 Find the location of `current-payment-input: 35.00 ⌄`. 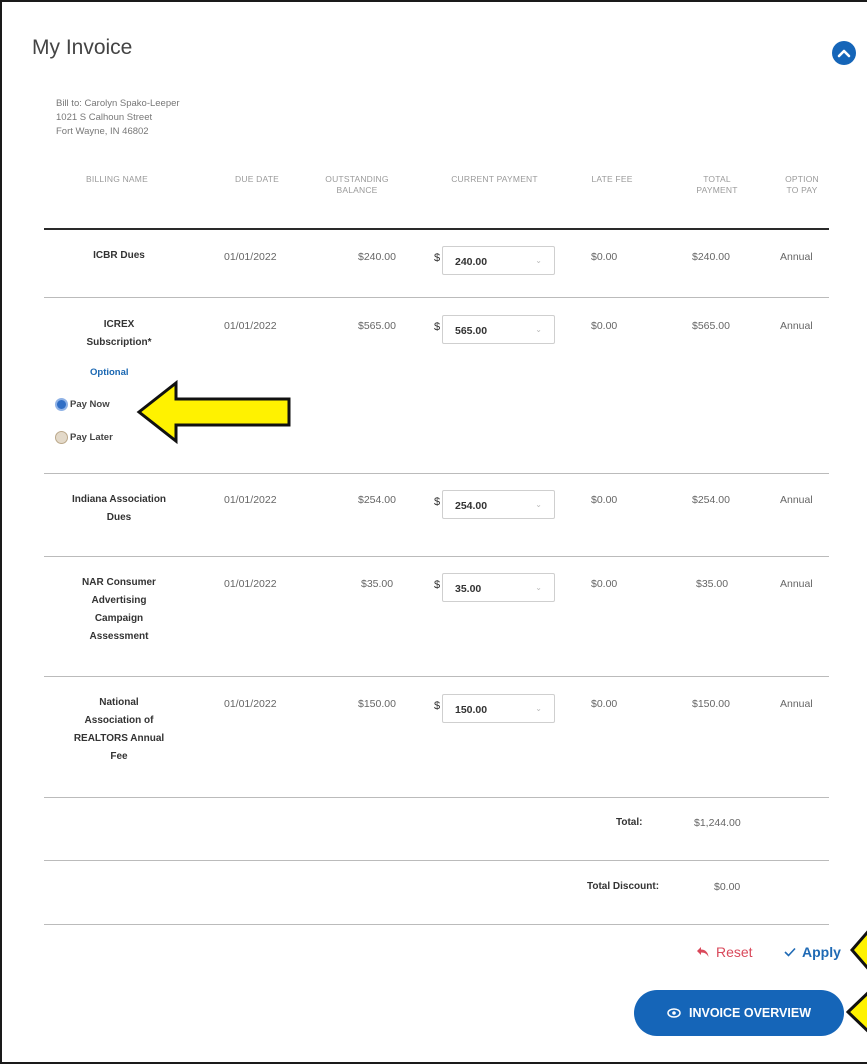

current-payment-input: 35.00 ⌄ is located at coordinates (498, 587).